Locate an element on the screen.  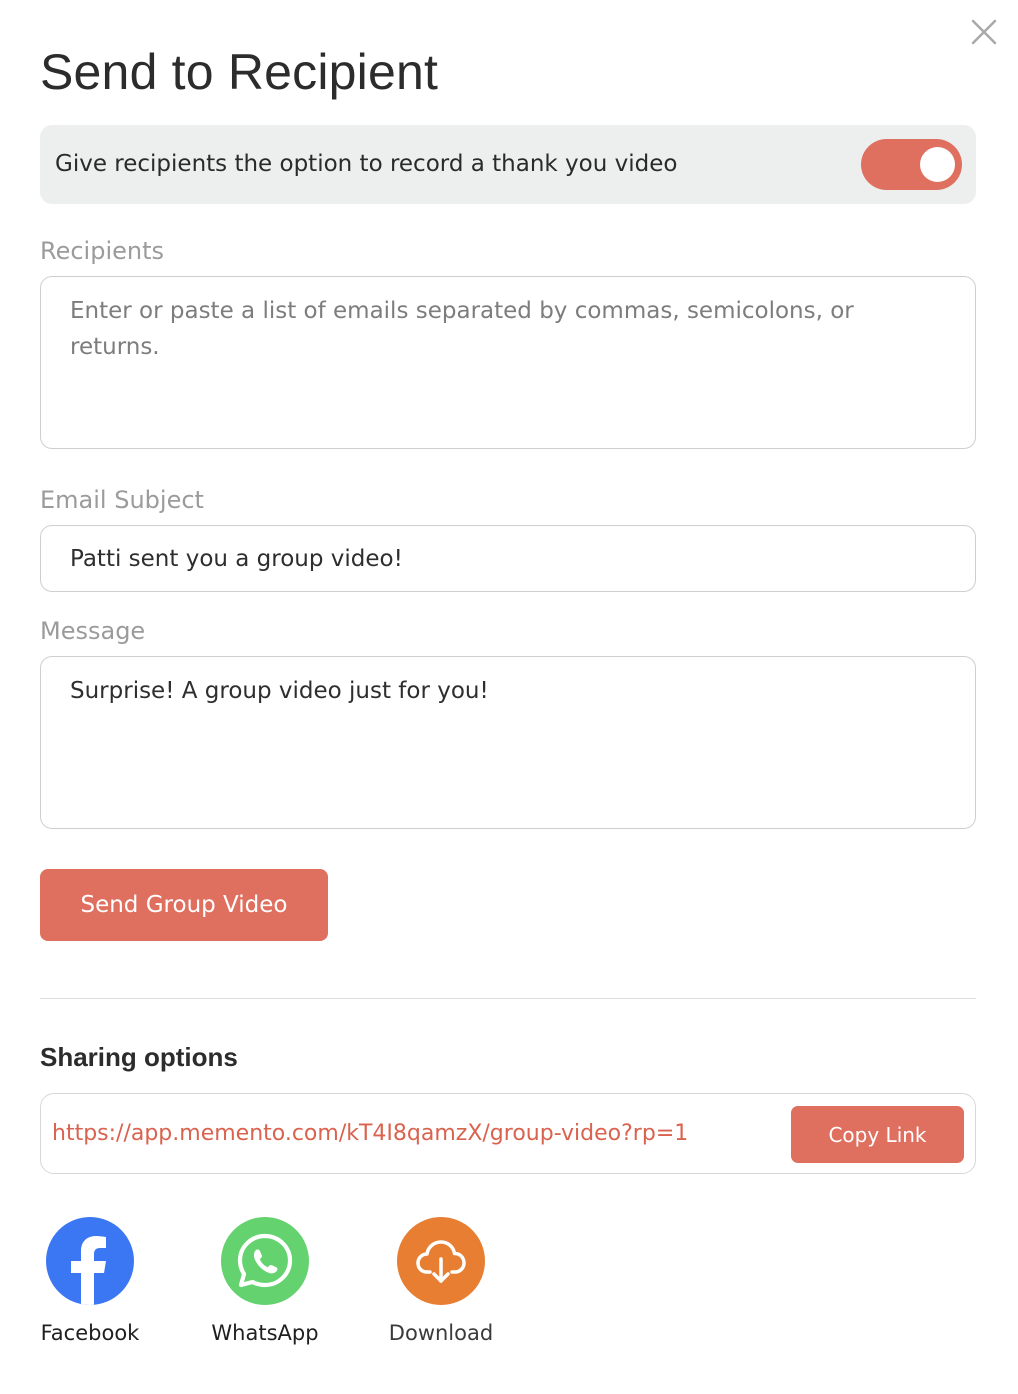
whatsapp-label: WhatsApp is located at coordinates (265, 1333).